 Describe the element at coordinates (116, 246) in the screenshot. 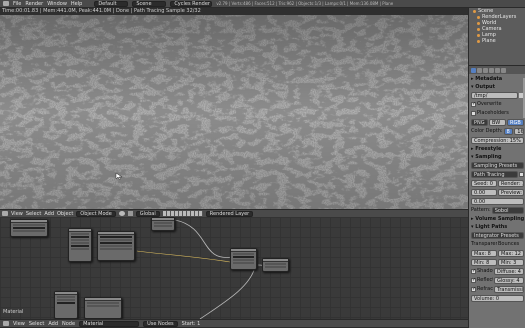

I see `image-texture-node` at that location.